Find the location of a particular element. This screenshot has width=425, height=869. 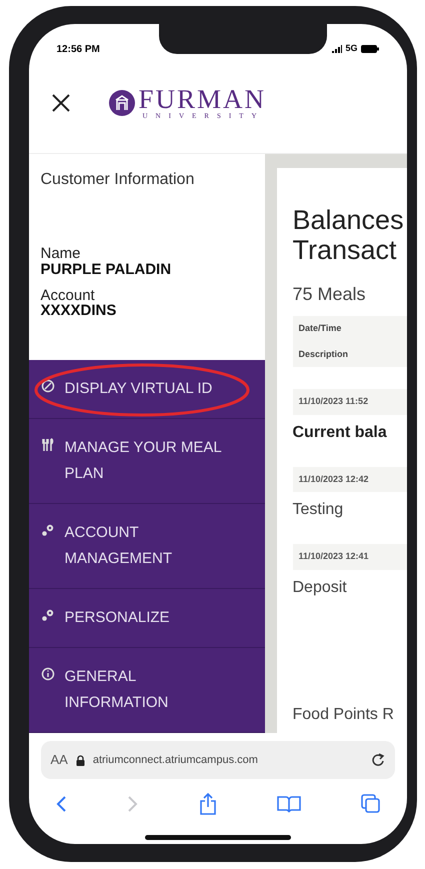

menu-item: ACCOUNT MANAGEMENT is located at coordinates (158, 546).